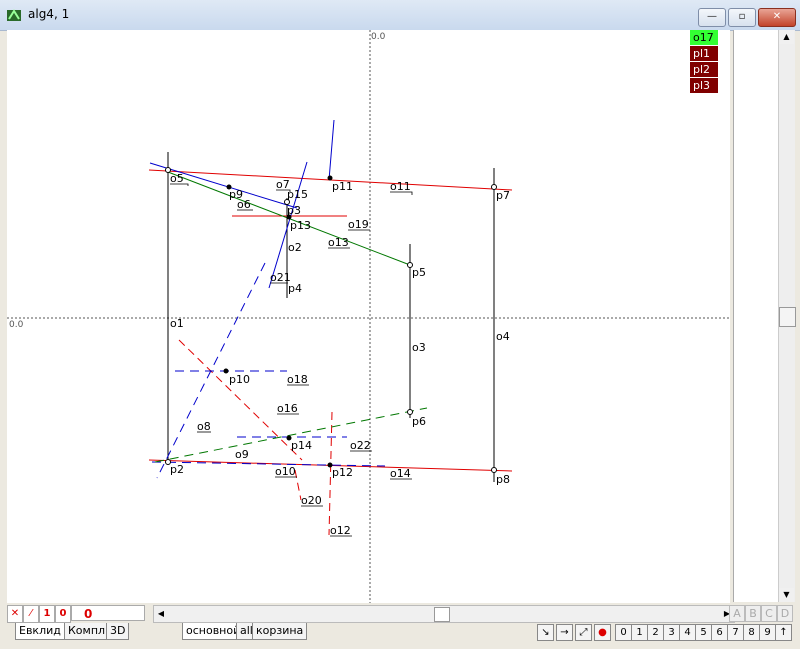 The height and width of the screenshot is (649, 800). I want to click on label-p11: p11, so click(342, 186).